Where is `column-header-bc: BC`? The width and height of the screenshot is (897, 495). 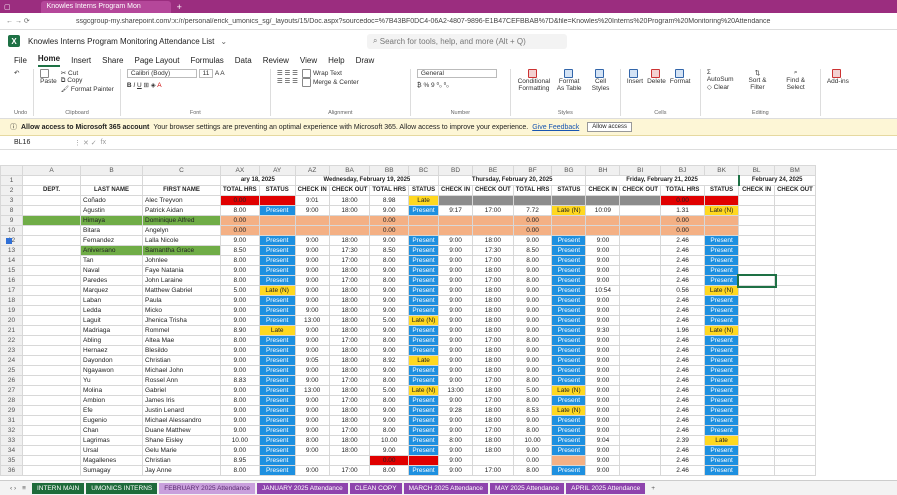
column-header-bc: BC is located at coordinates (424, 170).